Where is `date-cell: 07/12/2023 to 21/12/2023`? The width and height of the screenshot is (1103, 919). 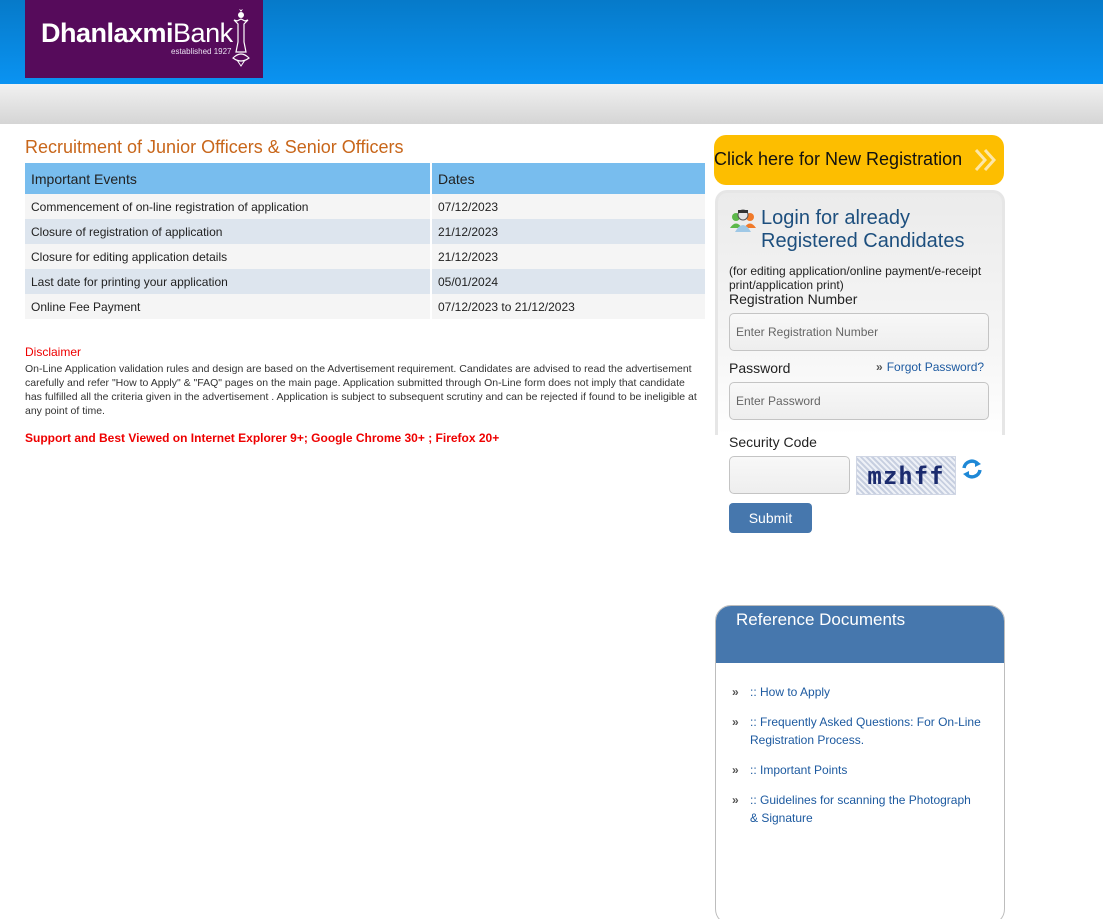
date-cell: 07/12/2023 to 21/12/2023 is located at coordinates (568, 306).